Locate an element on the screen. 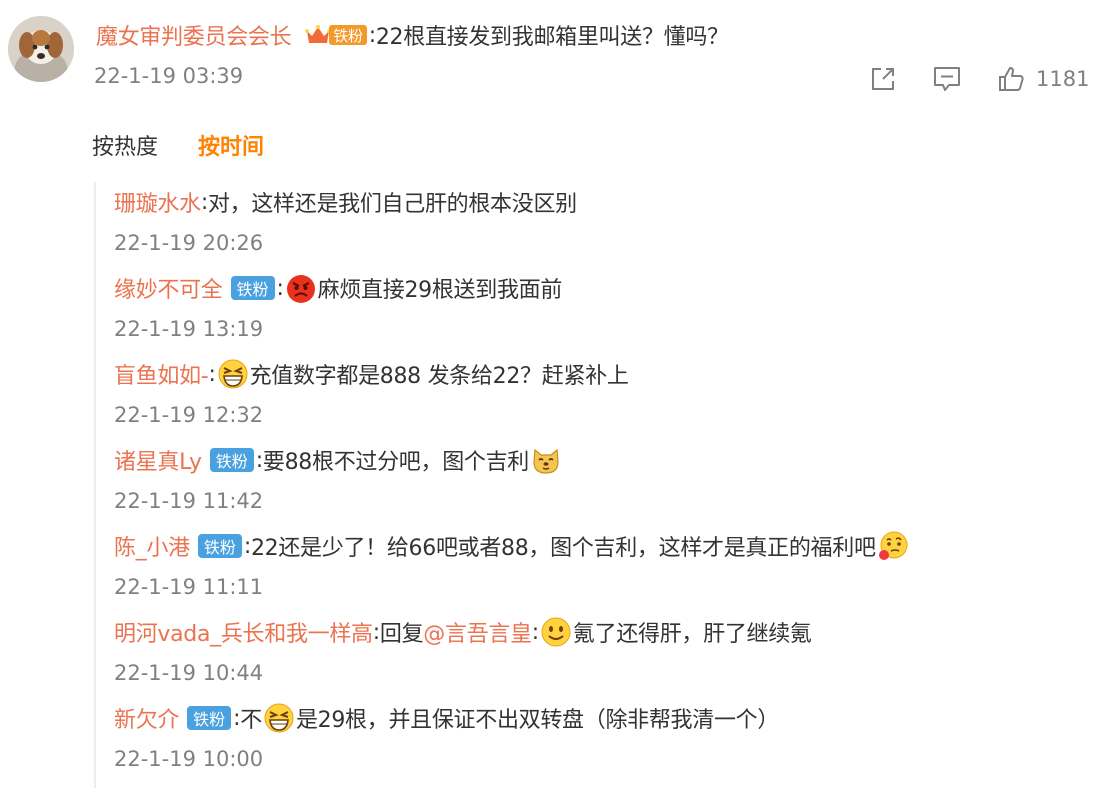 The image size is (1108, 788). share-icon is located at coordinates (883, 79).